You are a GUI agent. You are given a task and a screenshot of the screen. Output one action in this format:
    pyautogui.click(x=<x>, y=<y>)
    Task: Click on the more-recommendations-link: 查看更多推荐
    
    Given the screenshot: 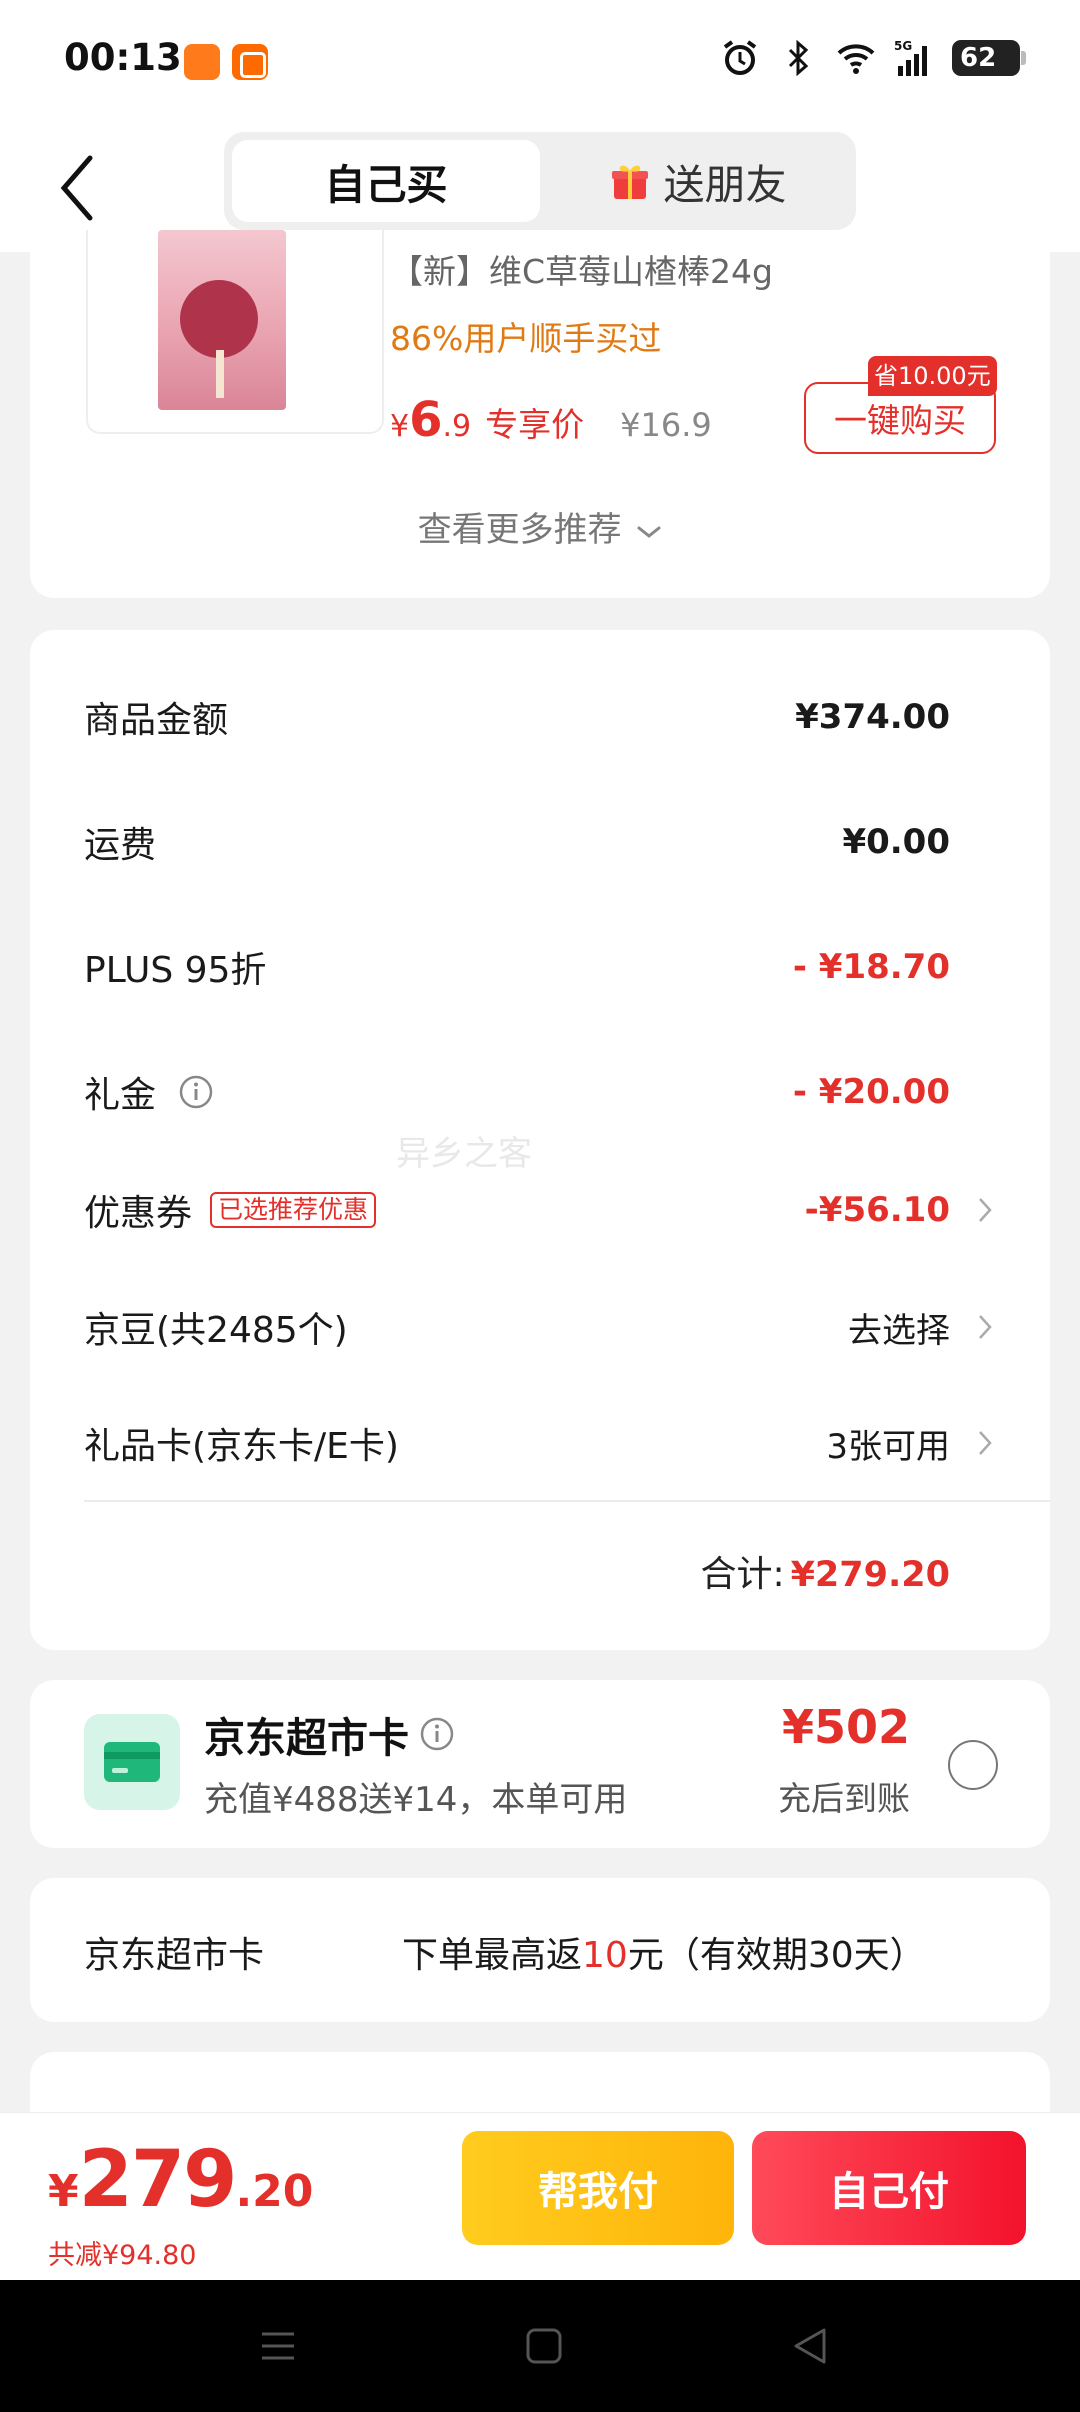 What is the action you would take?
    pyautogui.click(x=540, y=526)
    